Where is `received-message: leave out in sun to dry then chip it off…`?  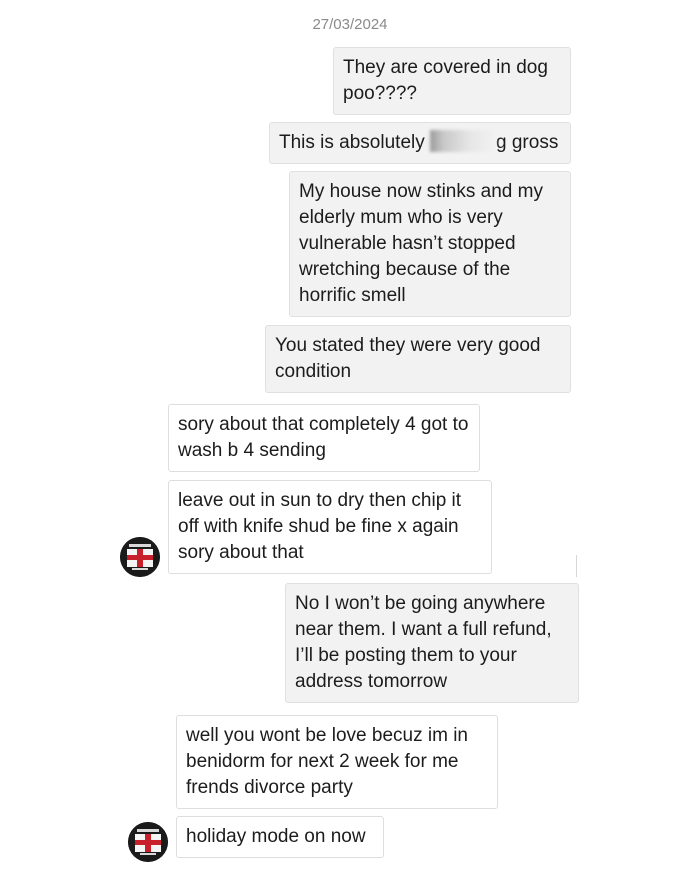
received-message: leave out in sun to dry then chip it off… is located at coordinates (330, 527).